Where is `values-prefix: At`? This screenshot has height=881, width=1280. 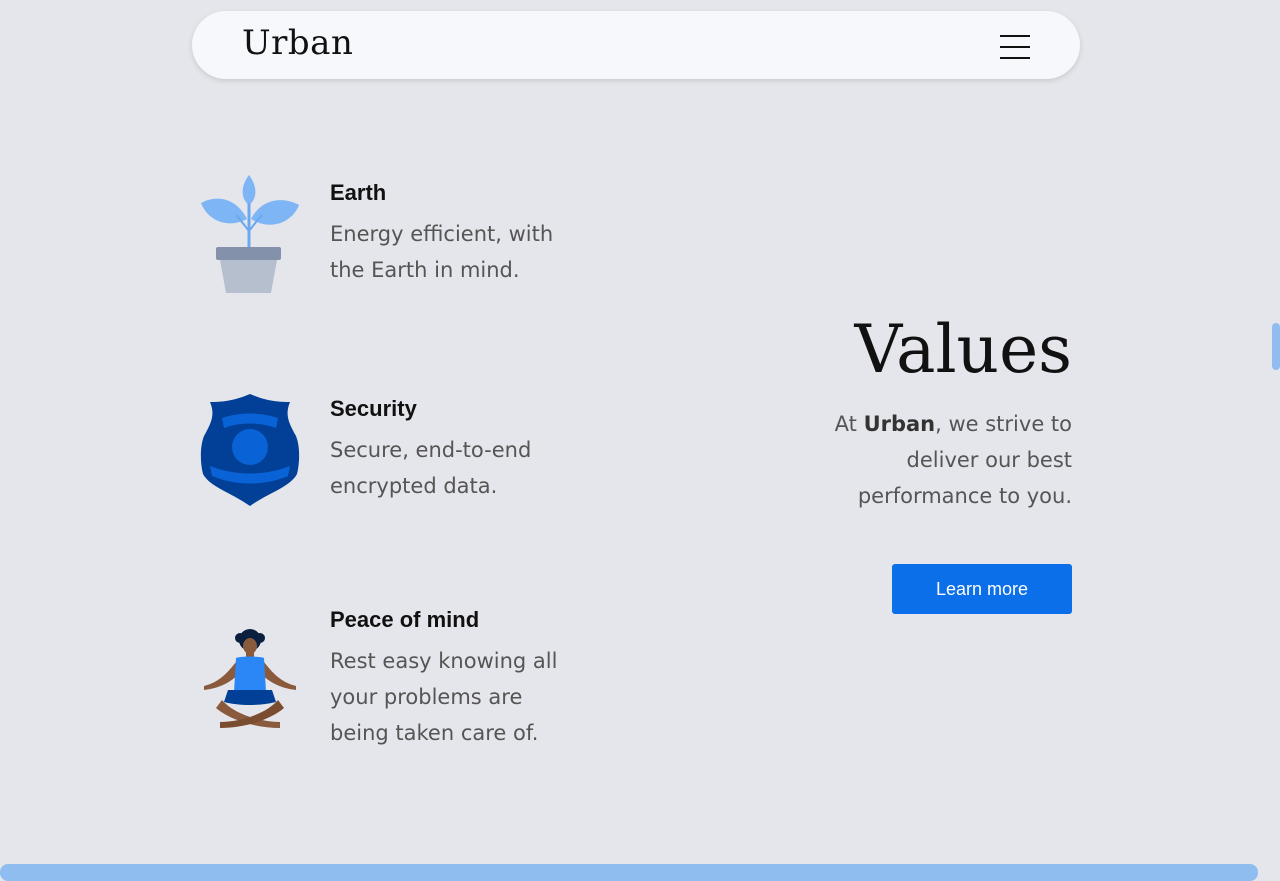
values-prefix: At is located at coordinates (849, 424).